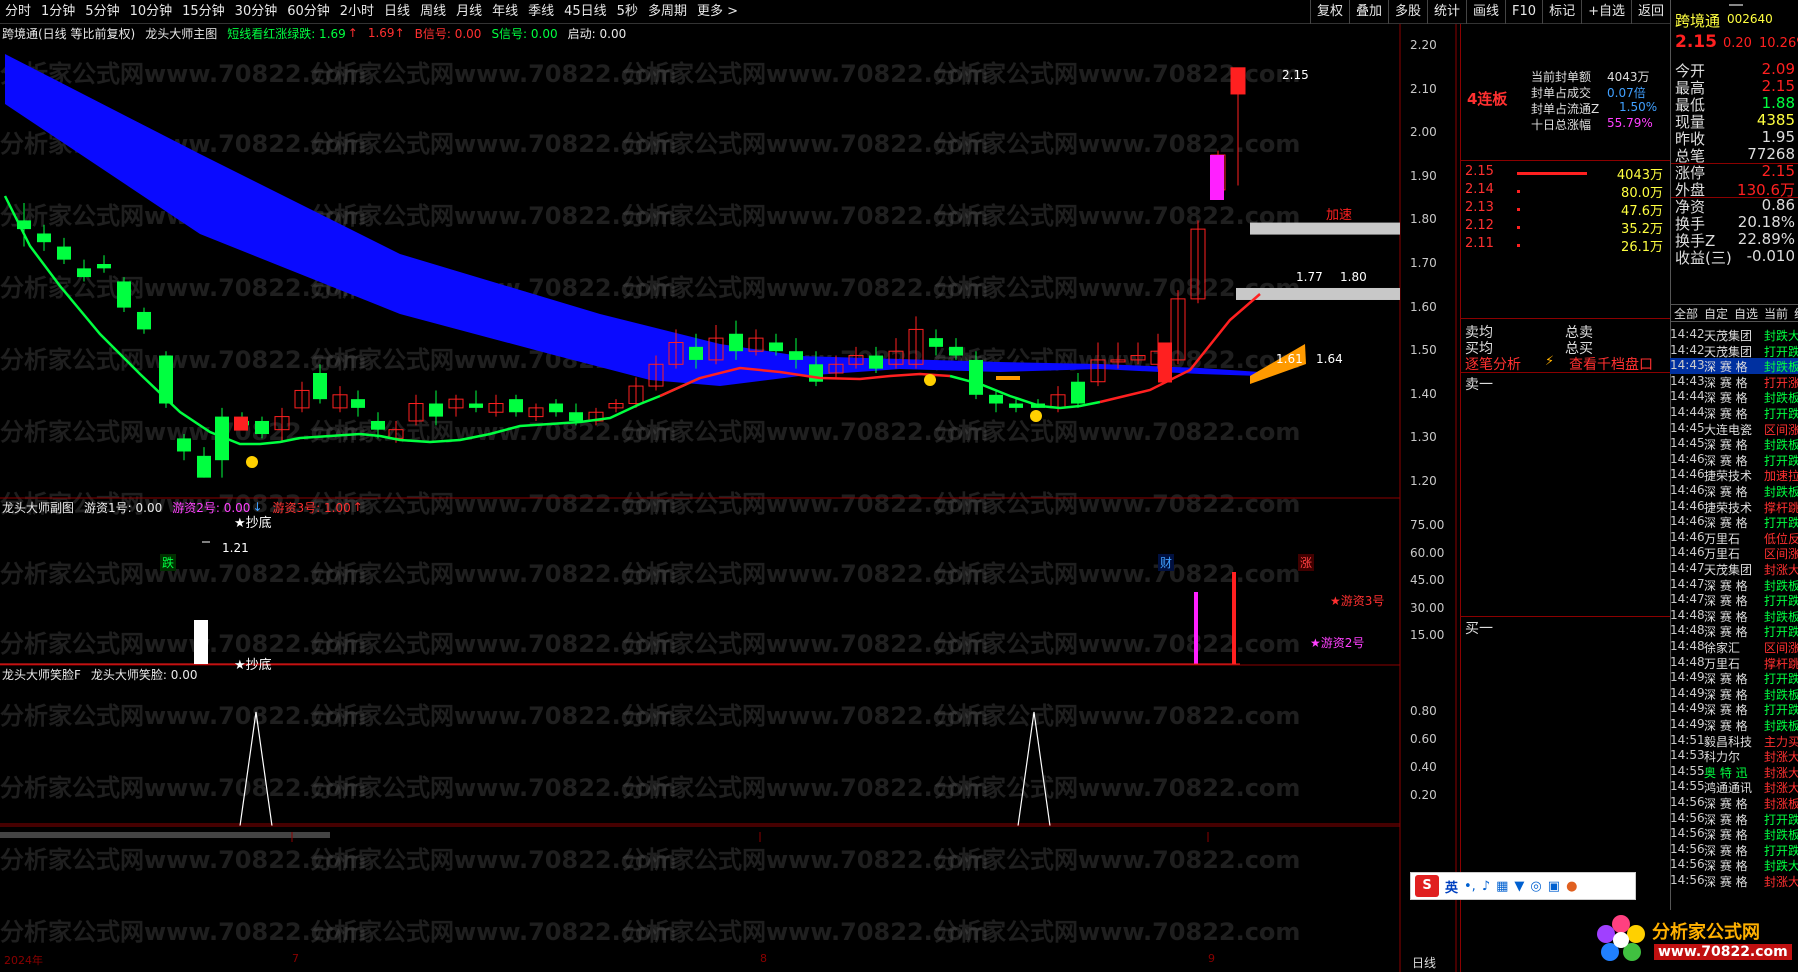  What do you see at coordinates (1734, 834) in the screenshot?
I see `trade-row: 14:56 深 赛 格 封跌板` at bounding box center [1734, 834].